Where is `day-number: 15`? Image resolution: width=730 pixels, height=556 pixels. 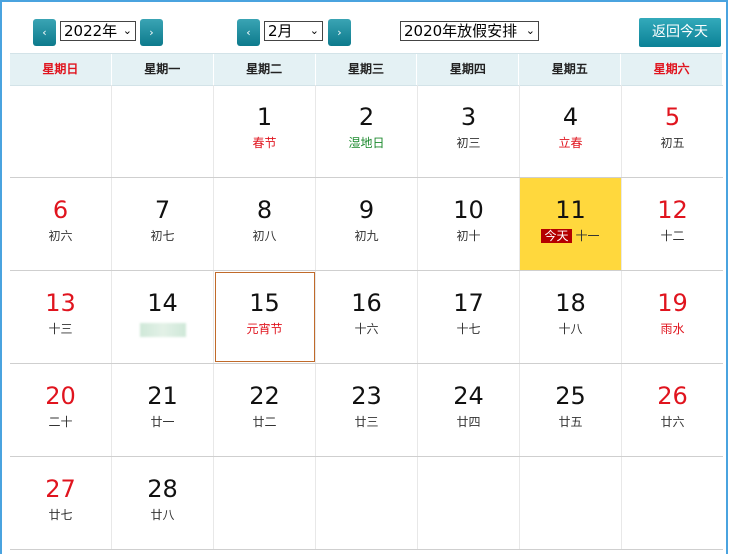 day-number: 15 is located at coordinates (264, 303).